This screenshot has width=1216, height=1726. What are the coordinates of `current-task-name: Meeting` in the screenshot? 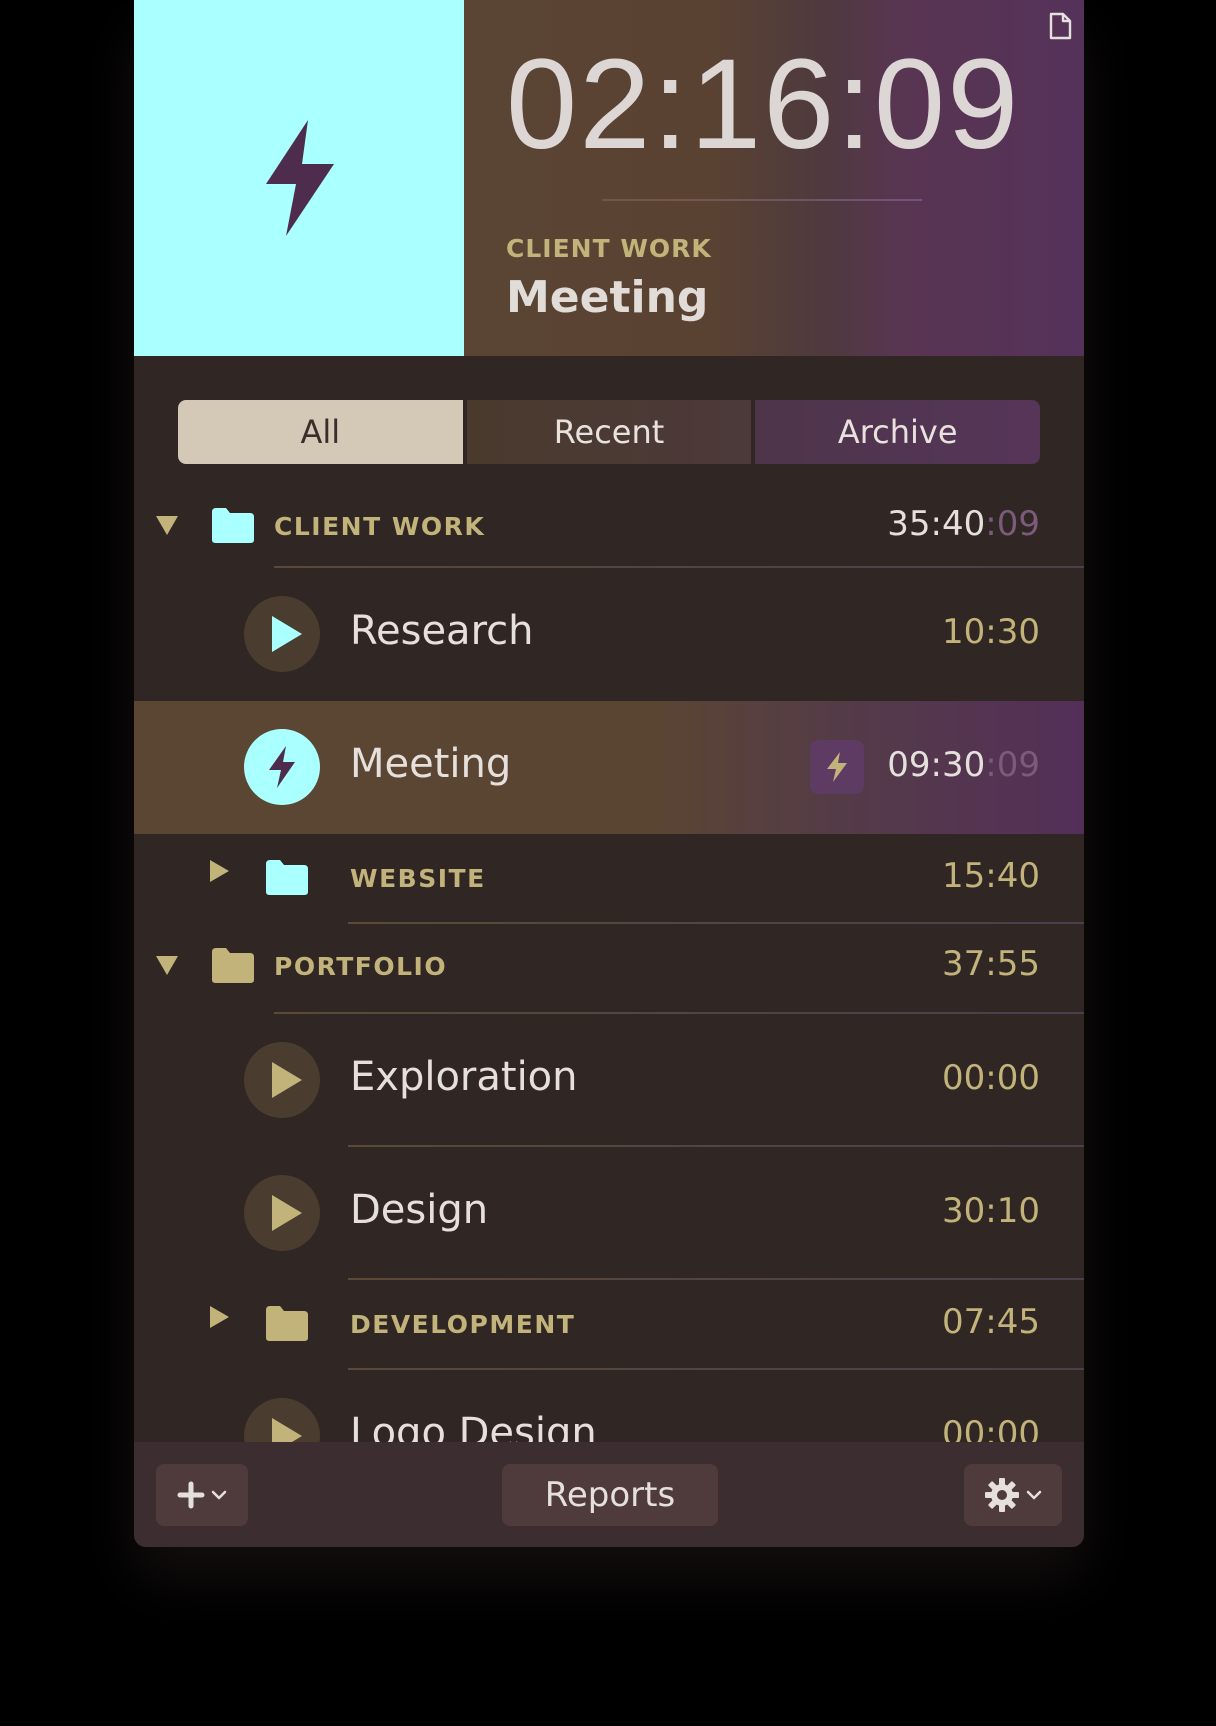 It's located at (607, 297).